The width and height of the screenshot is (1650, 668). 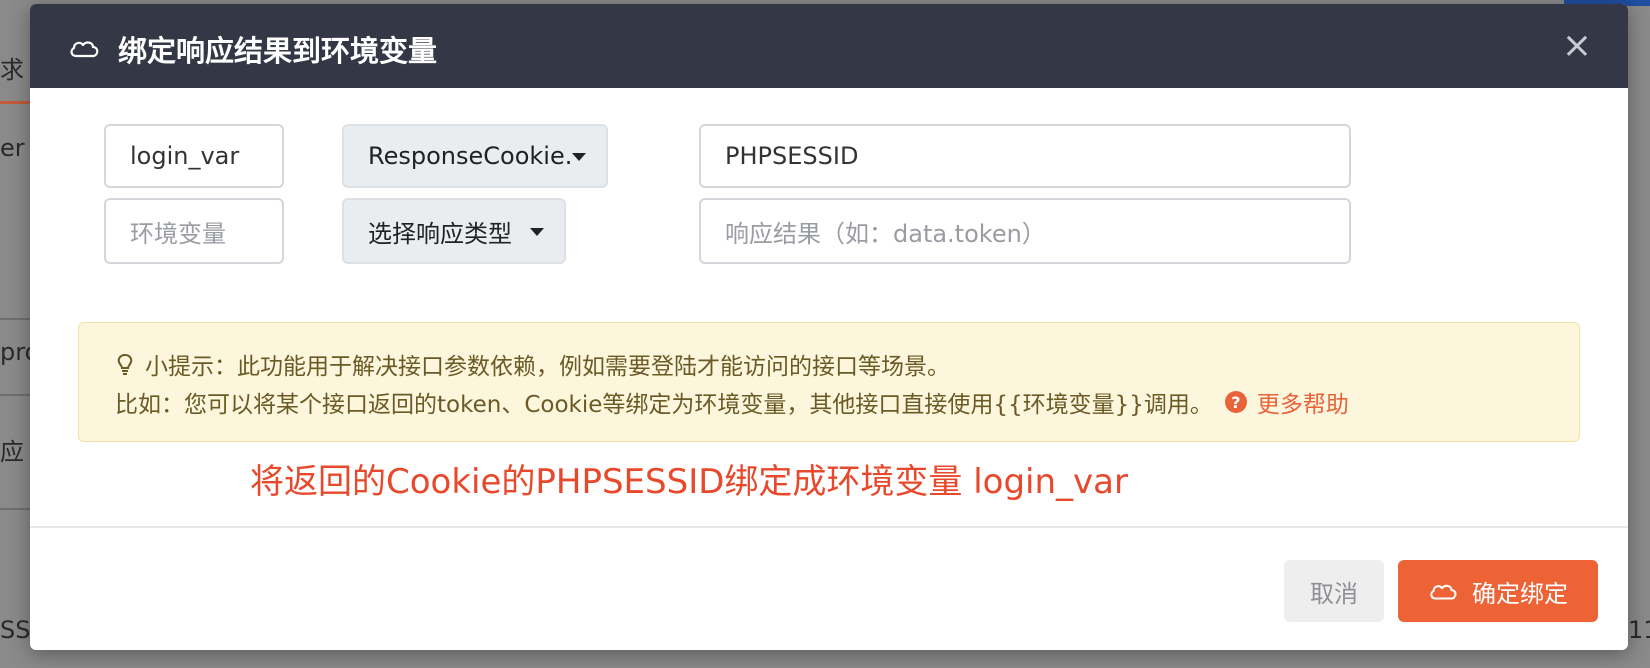 I want to click on modal-header: 绑定响应结果到环境变量 ×, so click(x=829, y=46).